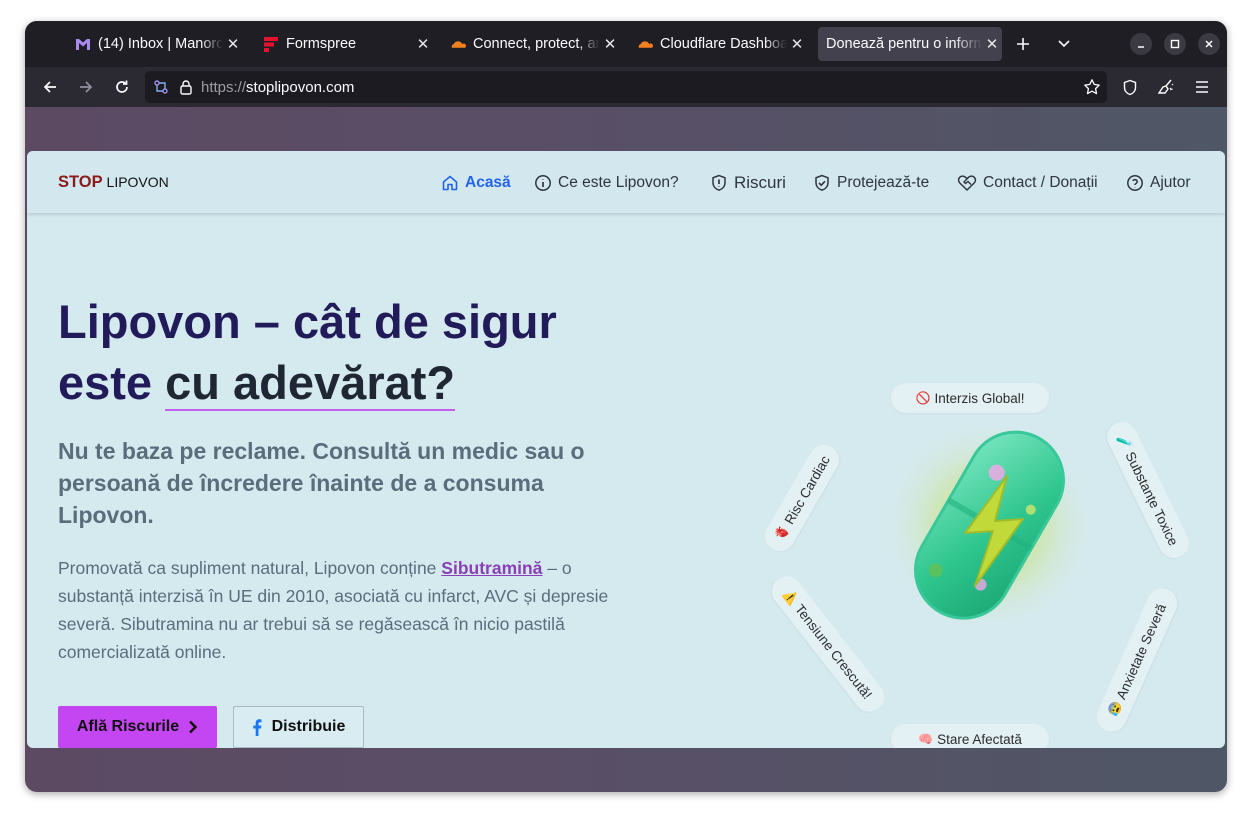  What do you see at coordinates (137, 727) in the screenshot?
I see `afla-riscurile-button: Află Riscurile` at bounding box center [137, 727].